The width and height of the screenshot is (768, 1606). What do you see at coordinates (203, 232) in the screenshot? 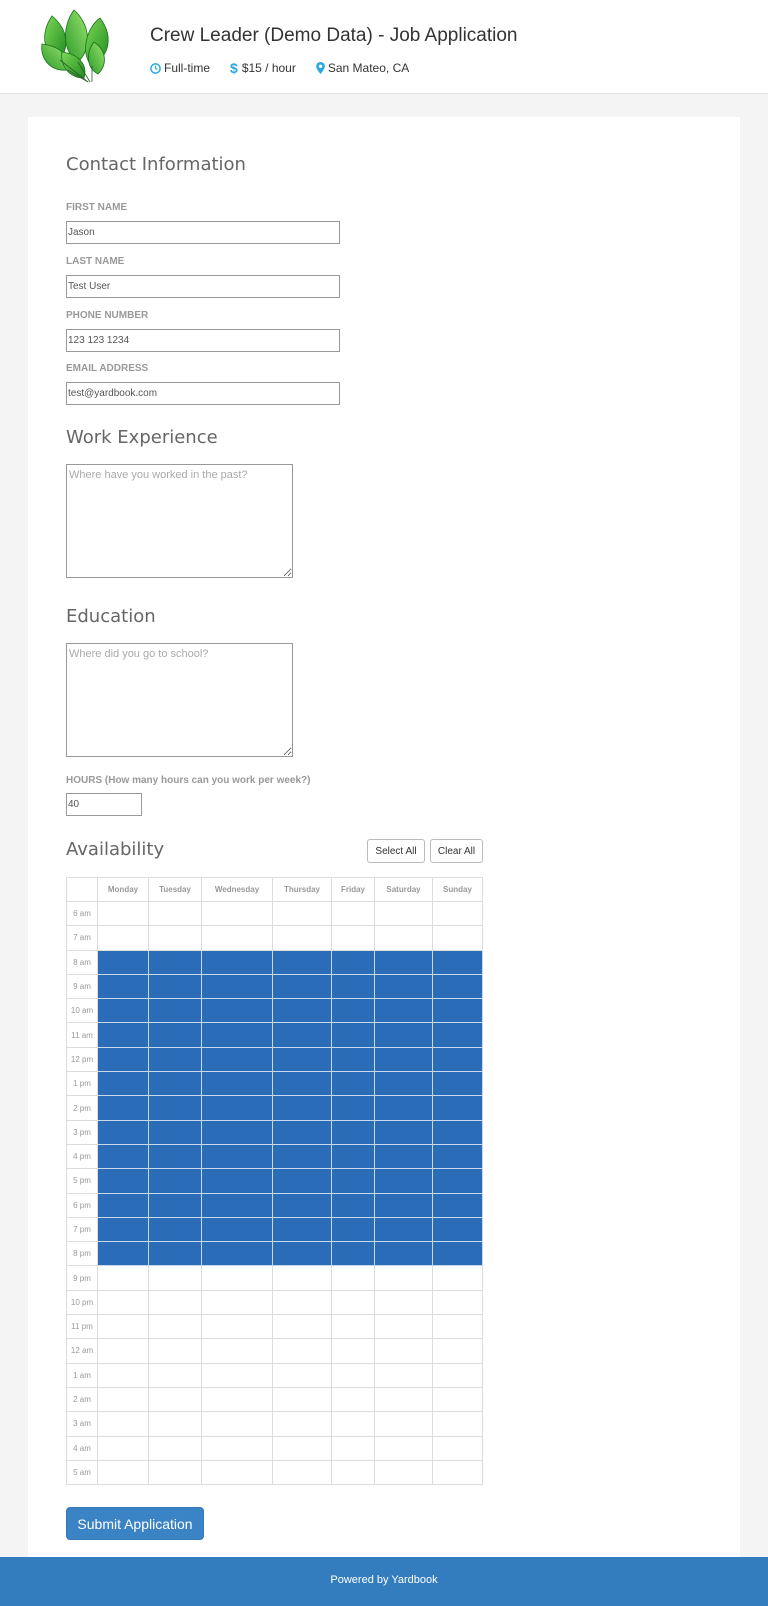
I see `first-name-input` at bounding box center [203, 232].